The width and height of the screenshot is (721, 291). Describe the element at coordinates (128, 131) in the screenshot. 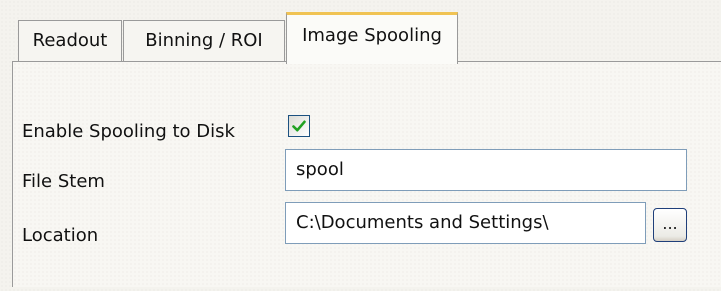

I see `enable-spooling-label: Enable Spooling to Disk` at that location.